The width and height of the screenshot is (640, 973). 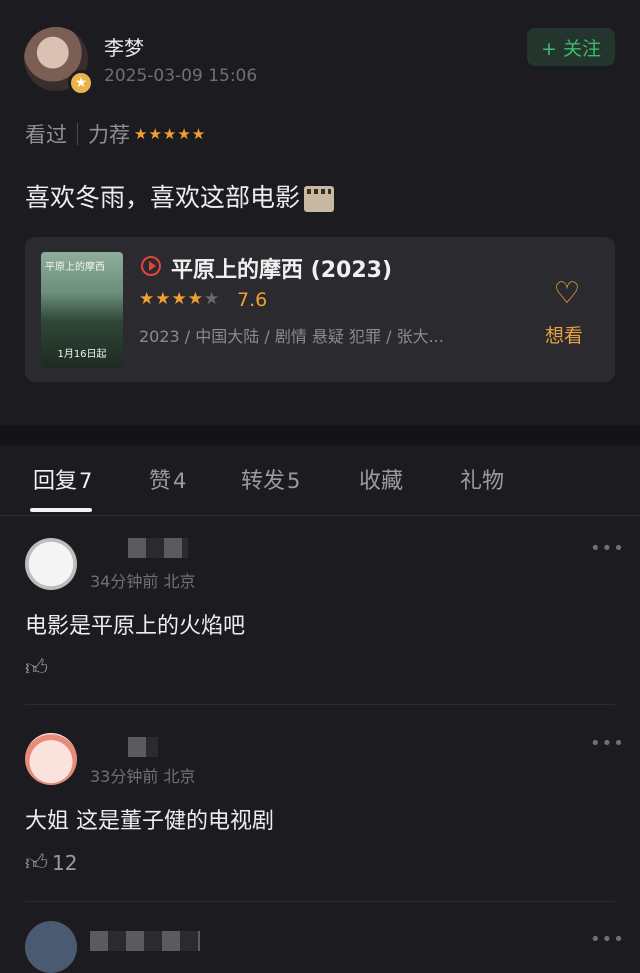 I want to click on tab-likes: 赞4, so click(x=167, y=479).